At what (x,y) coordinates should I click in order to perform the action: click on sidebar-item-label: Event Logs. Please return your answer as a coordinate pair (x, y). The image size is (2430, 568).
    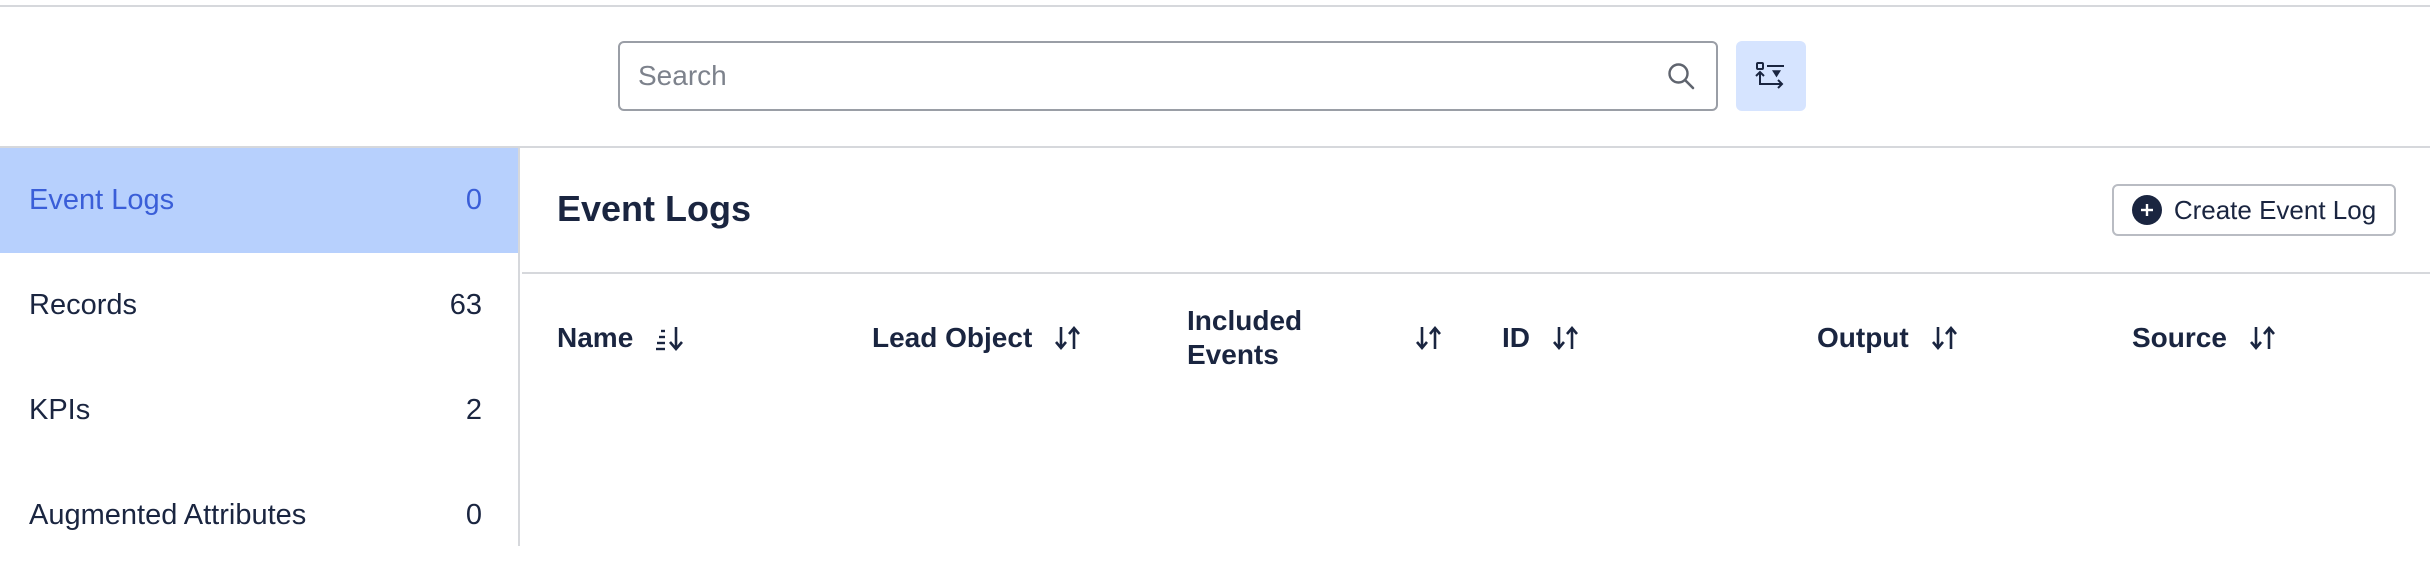
    Looking at the image, I should click on (102, 200).